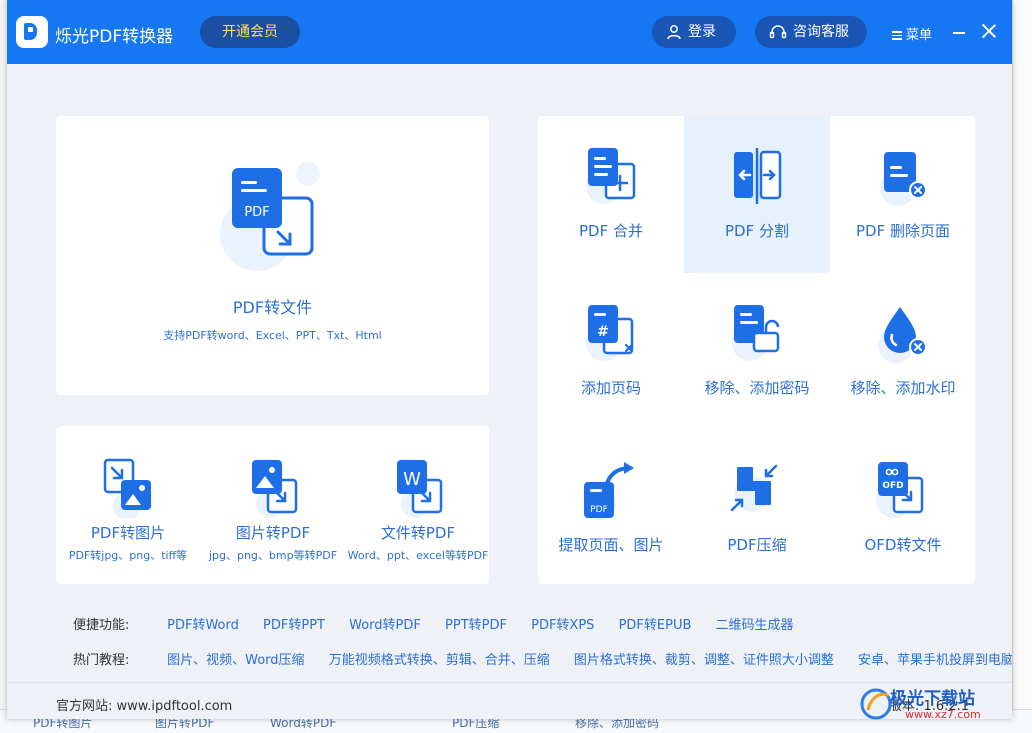 The image size is (1032, 733). Describe the element at coordinates (84, 706) in the screenshot. I see `official-site-label: 官方网站:` at that location.